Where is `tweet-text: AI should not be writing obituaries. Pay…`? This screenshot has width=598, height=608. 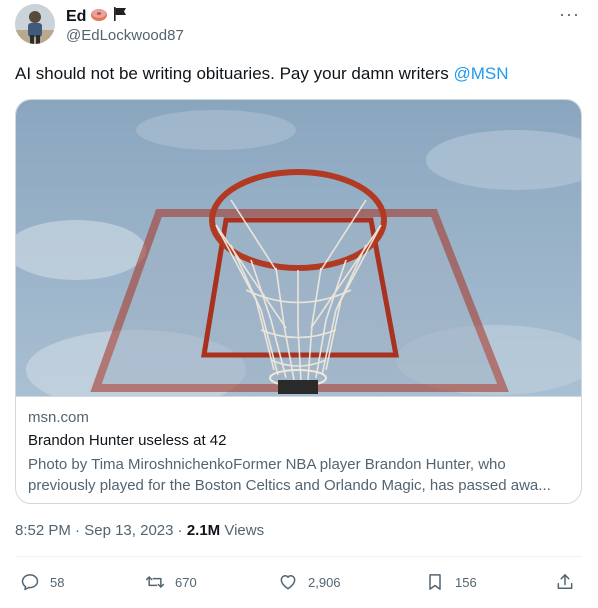 tweet-text: AI should not be writing obituaries. Pay… is located at coordinates (261, 74).